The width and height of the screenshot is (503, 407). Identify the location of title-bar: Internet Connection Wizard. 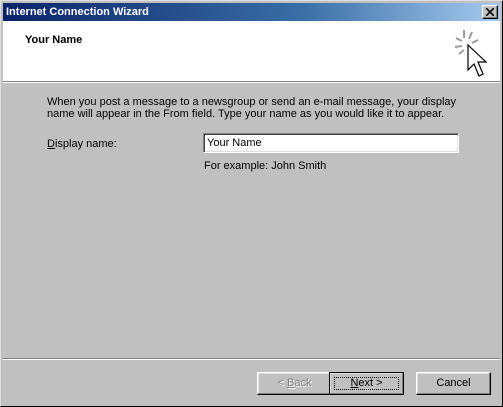
(251, 12).